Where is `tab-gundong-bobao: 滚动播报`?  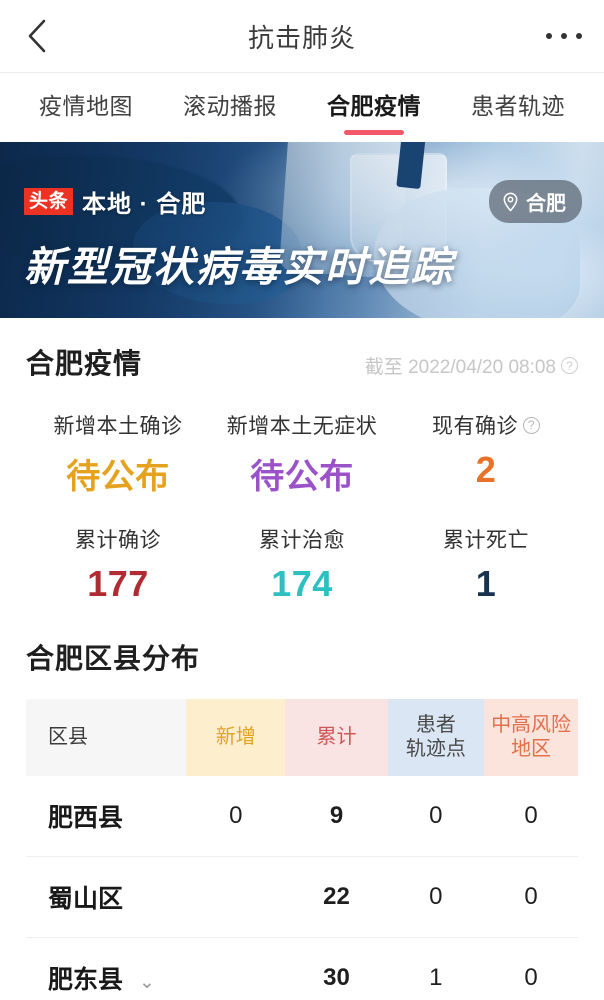
tab-gundong-bobao: 滚动播报 is located at coordinates (230, 108).